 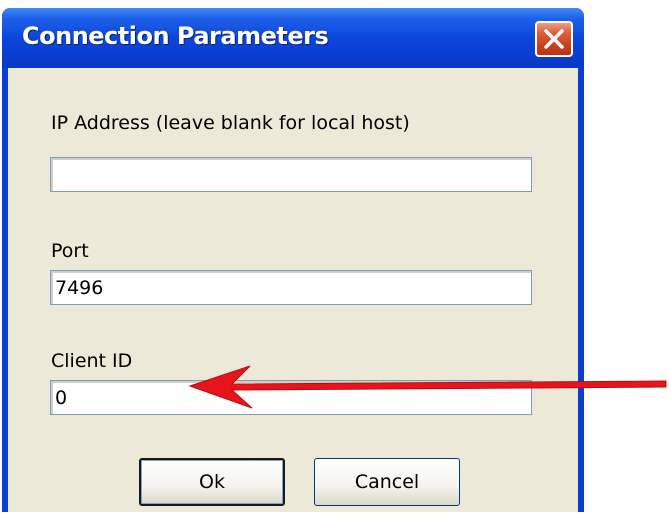 I want to click on port-label: Port, so click(x=70, y=251).